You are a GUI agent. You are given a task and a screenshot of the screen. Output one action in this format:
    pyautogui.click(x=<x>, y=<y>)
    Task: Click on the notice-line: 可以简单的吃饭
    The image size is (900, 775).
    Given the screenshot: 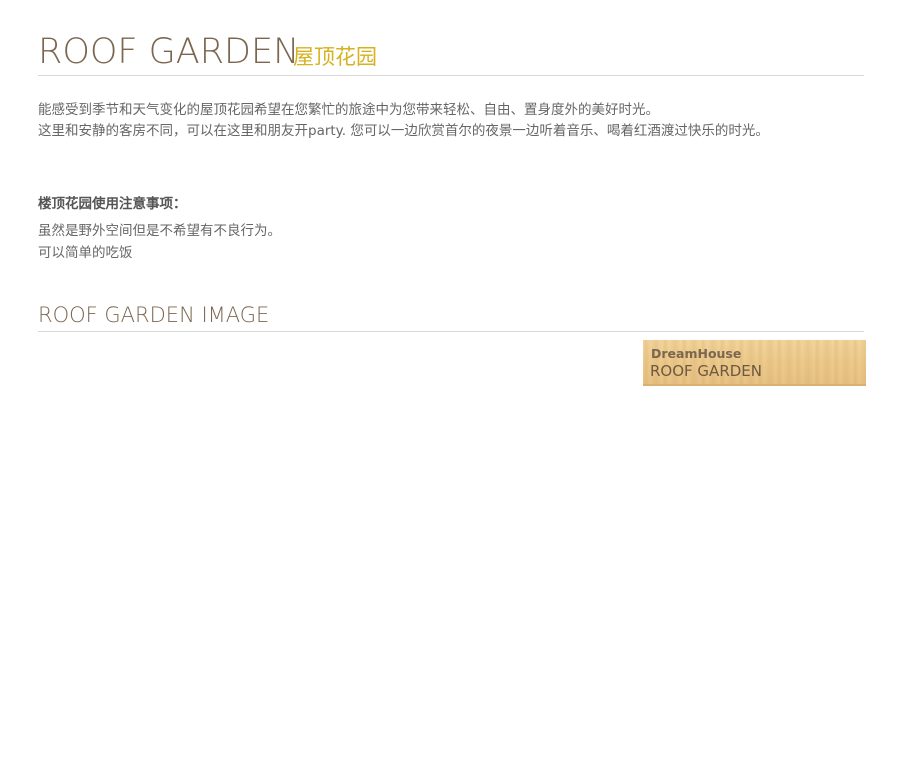 What is the action you would take?
    pyautogui.click(x=85, y=253)
    